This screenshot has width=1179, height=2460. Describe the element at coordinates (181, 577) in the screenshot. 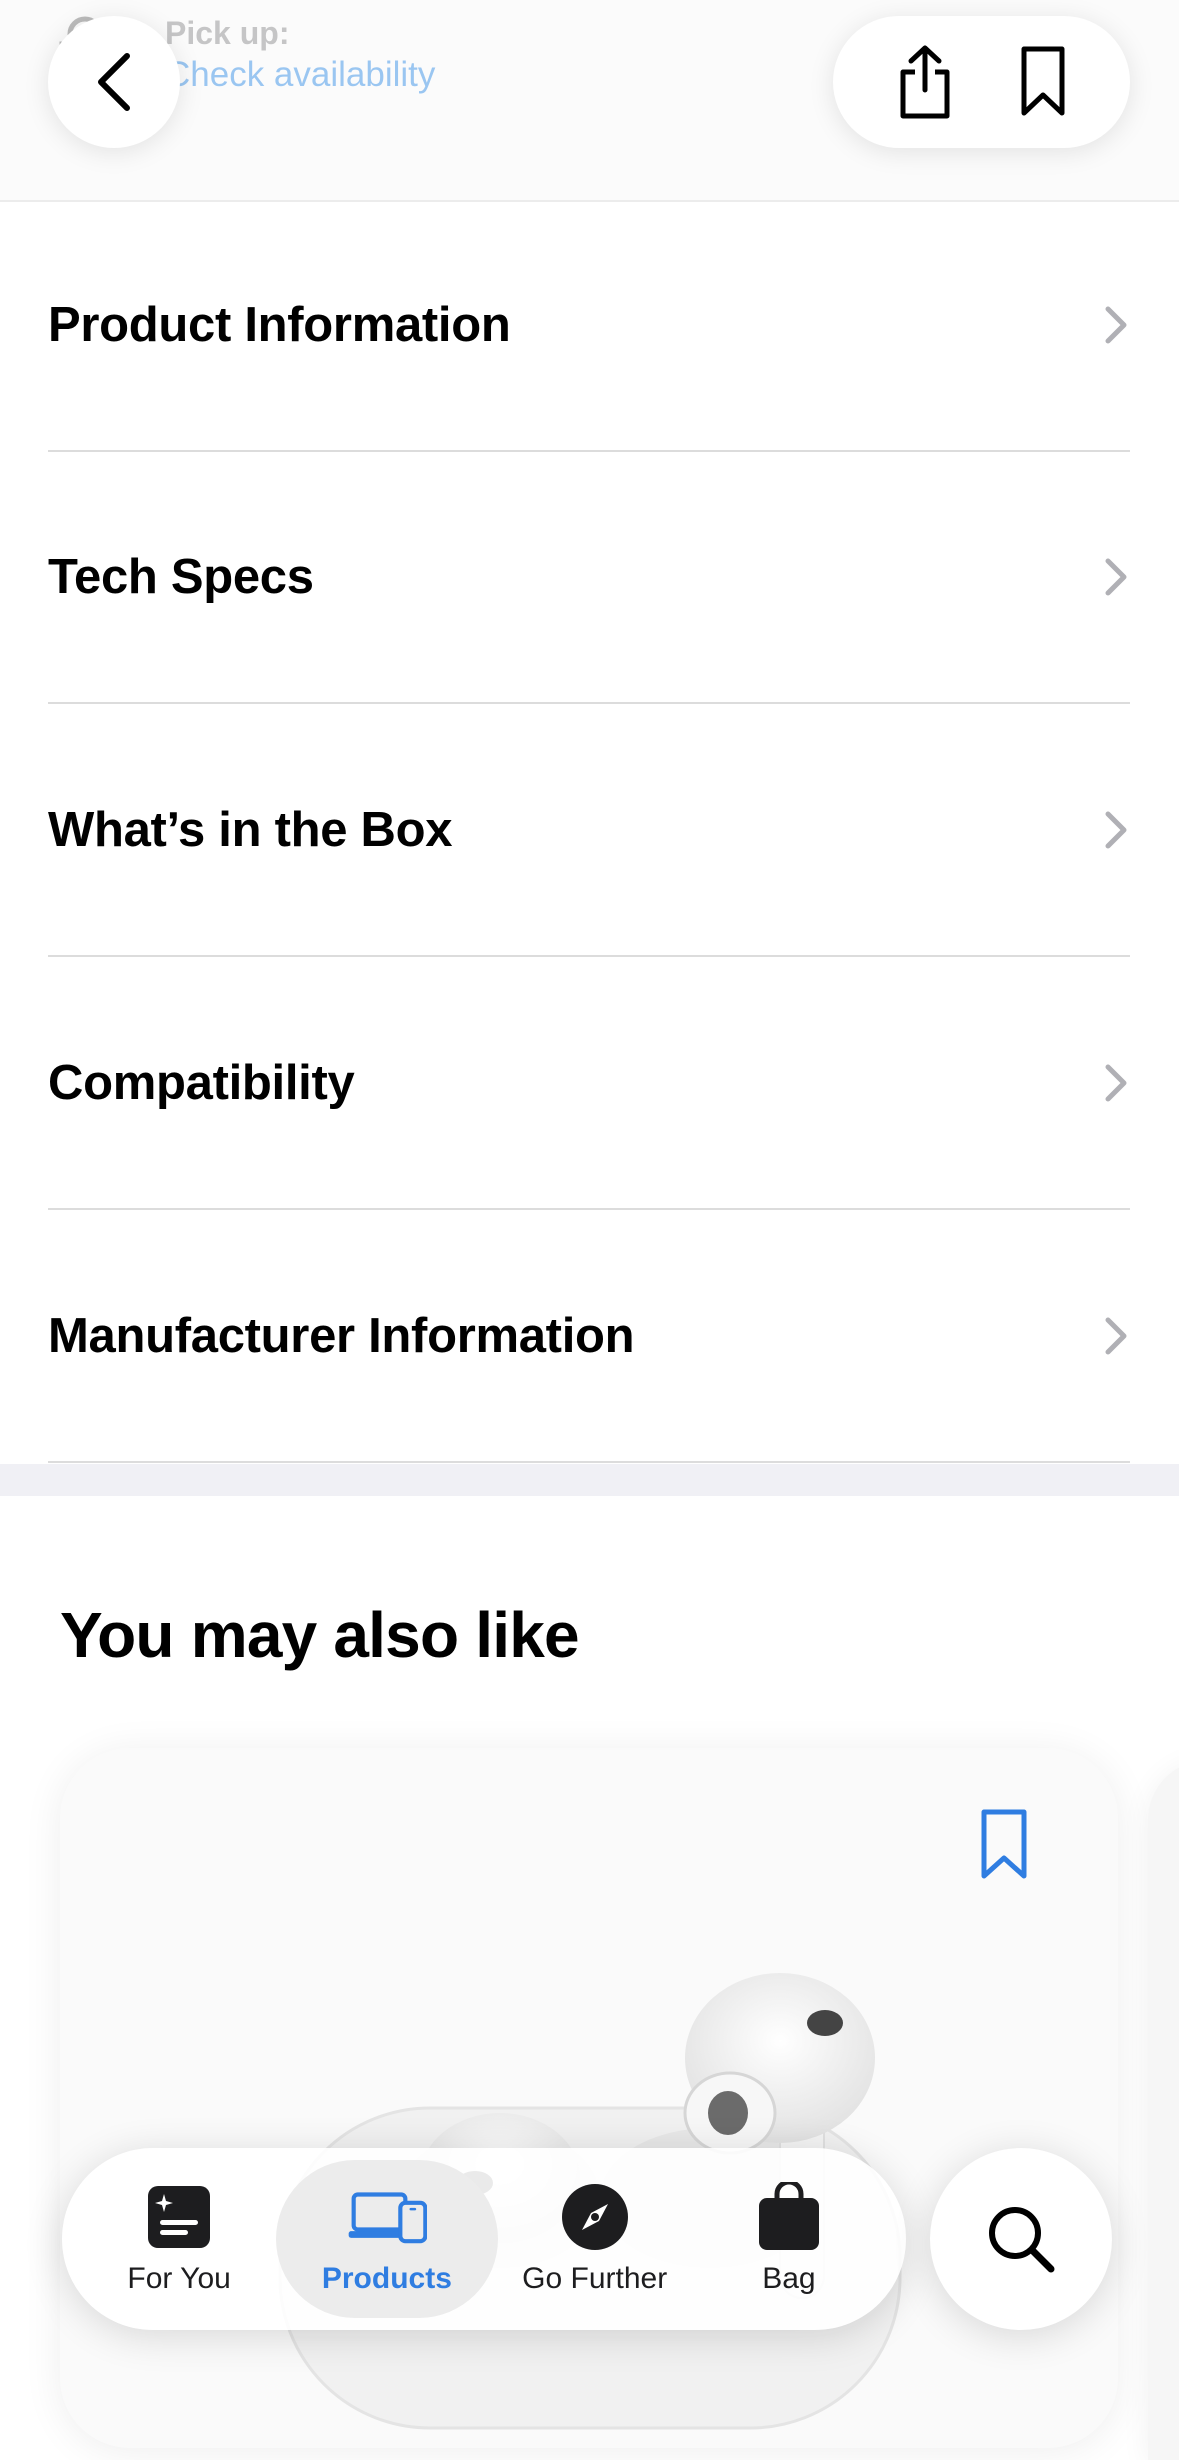

I see `row-label: Tech Specs` at that location.